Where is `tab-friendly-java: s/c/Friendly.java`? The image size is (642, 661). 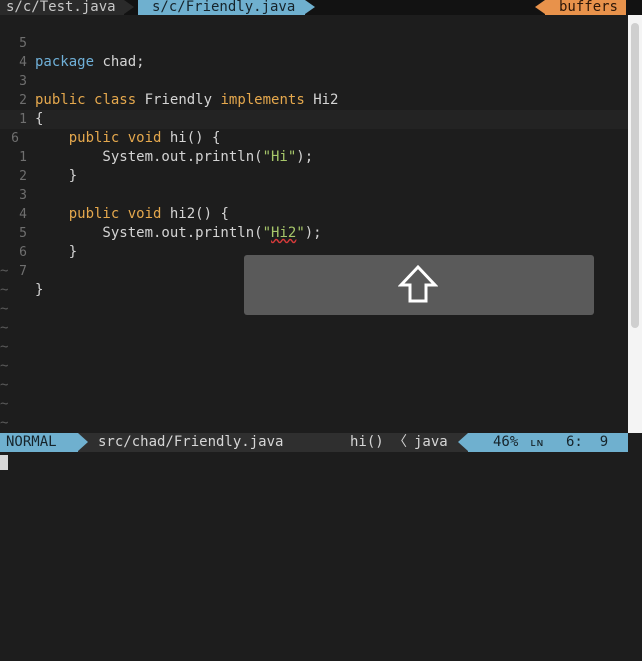 tab-friendly-java: s/c/Friendly.java is located at coordinates (227, 7).